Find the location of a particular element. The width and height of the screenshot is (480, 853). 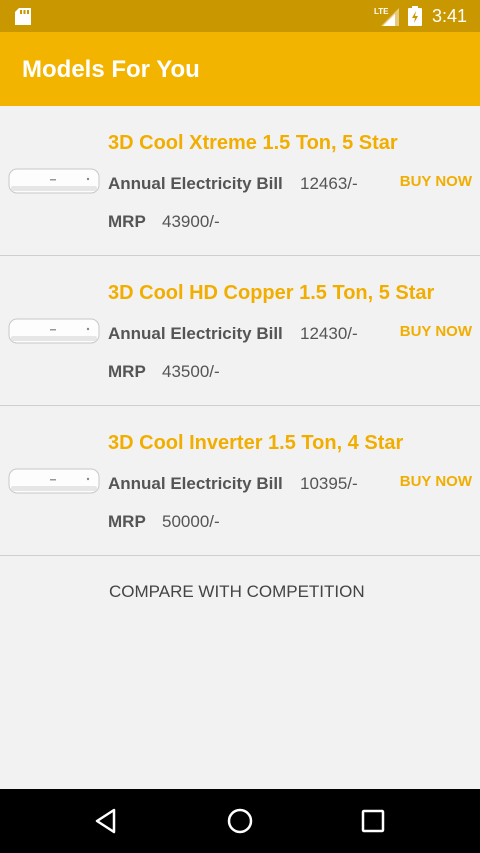

mrp-value: 43500/- is located at coordinates (191, 371).